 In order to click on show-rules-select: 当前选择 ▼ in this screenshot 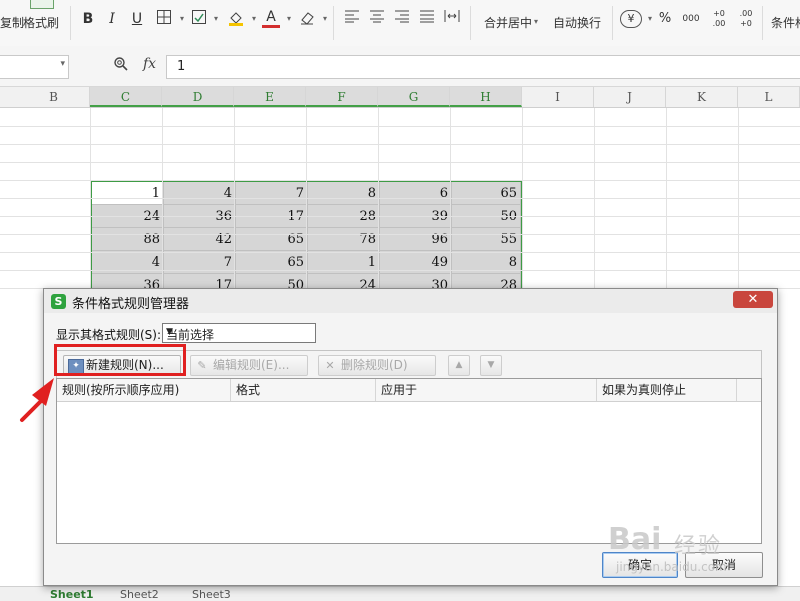, I will do `click(239, 333)`.